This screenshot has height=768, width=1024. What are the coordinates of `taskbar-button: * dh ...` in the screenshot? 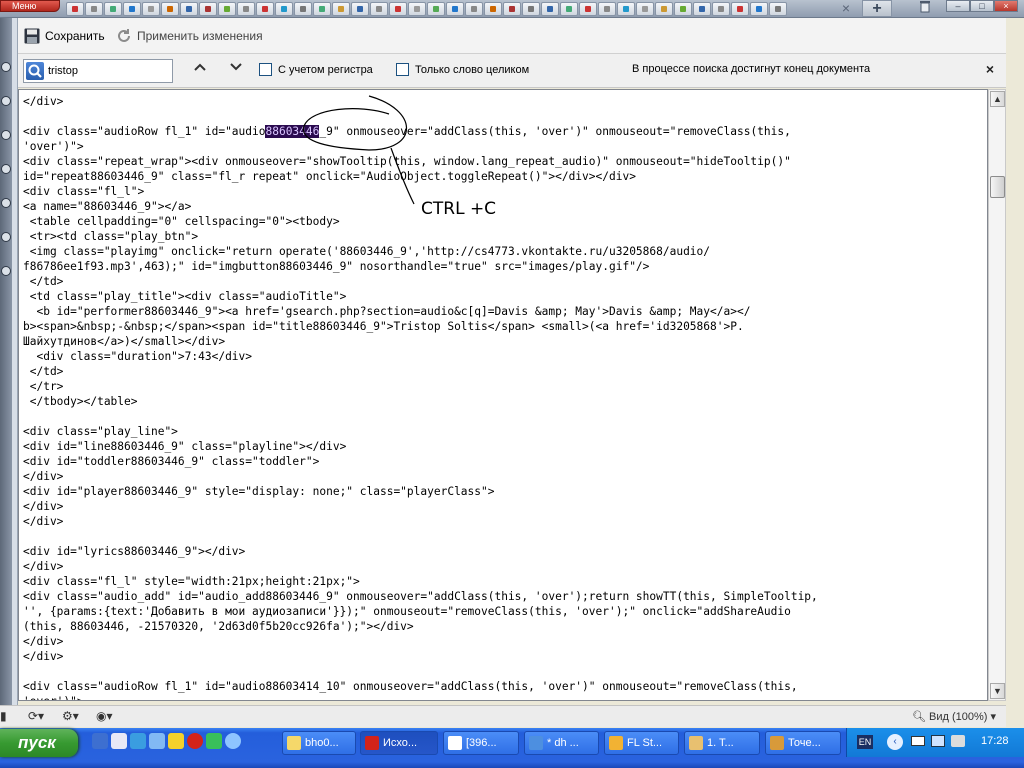 It's located at (561, 743).